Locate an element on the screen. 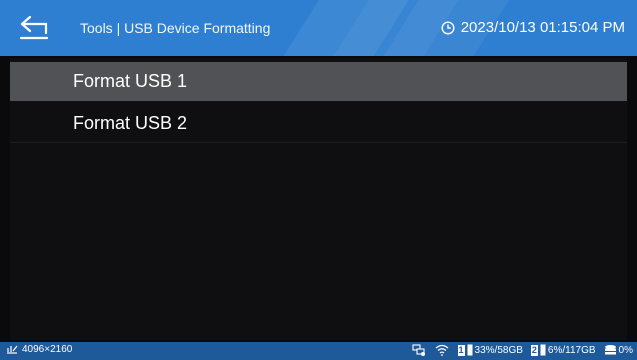 The width and height of the screenshot is (637, 360). page-title: Tools | USB Device Formatting is located at coordinates (175, 28).